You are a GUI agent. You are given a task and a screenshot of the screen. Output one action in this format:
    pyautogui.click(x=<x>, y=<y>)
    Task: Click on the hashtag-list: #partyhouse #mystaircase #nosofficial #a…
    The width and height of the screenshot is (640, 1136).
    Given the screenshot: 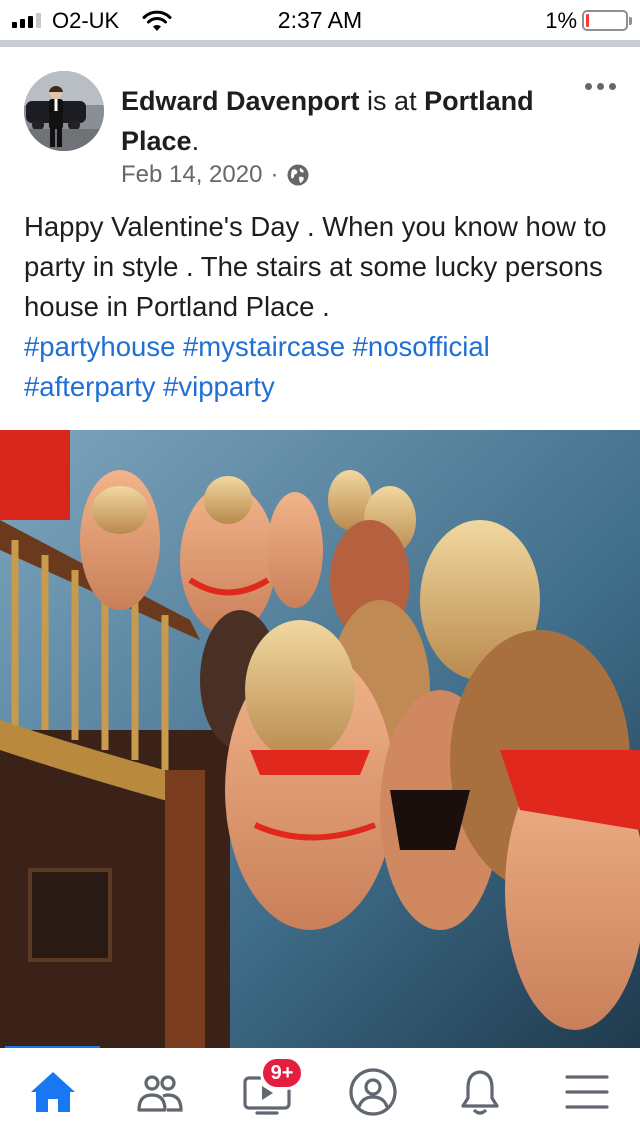 What is the action you would take?
    pyautogui.click(x=322, y=367)
    